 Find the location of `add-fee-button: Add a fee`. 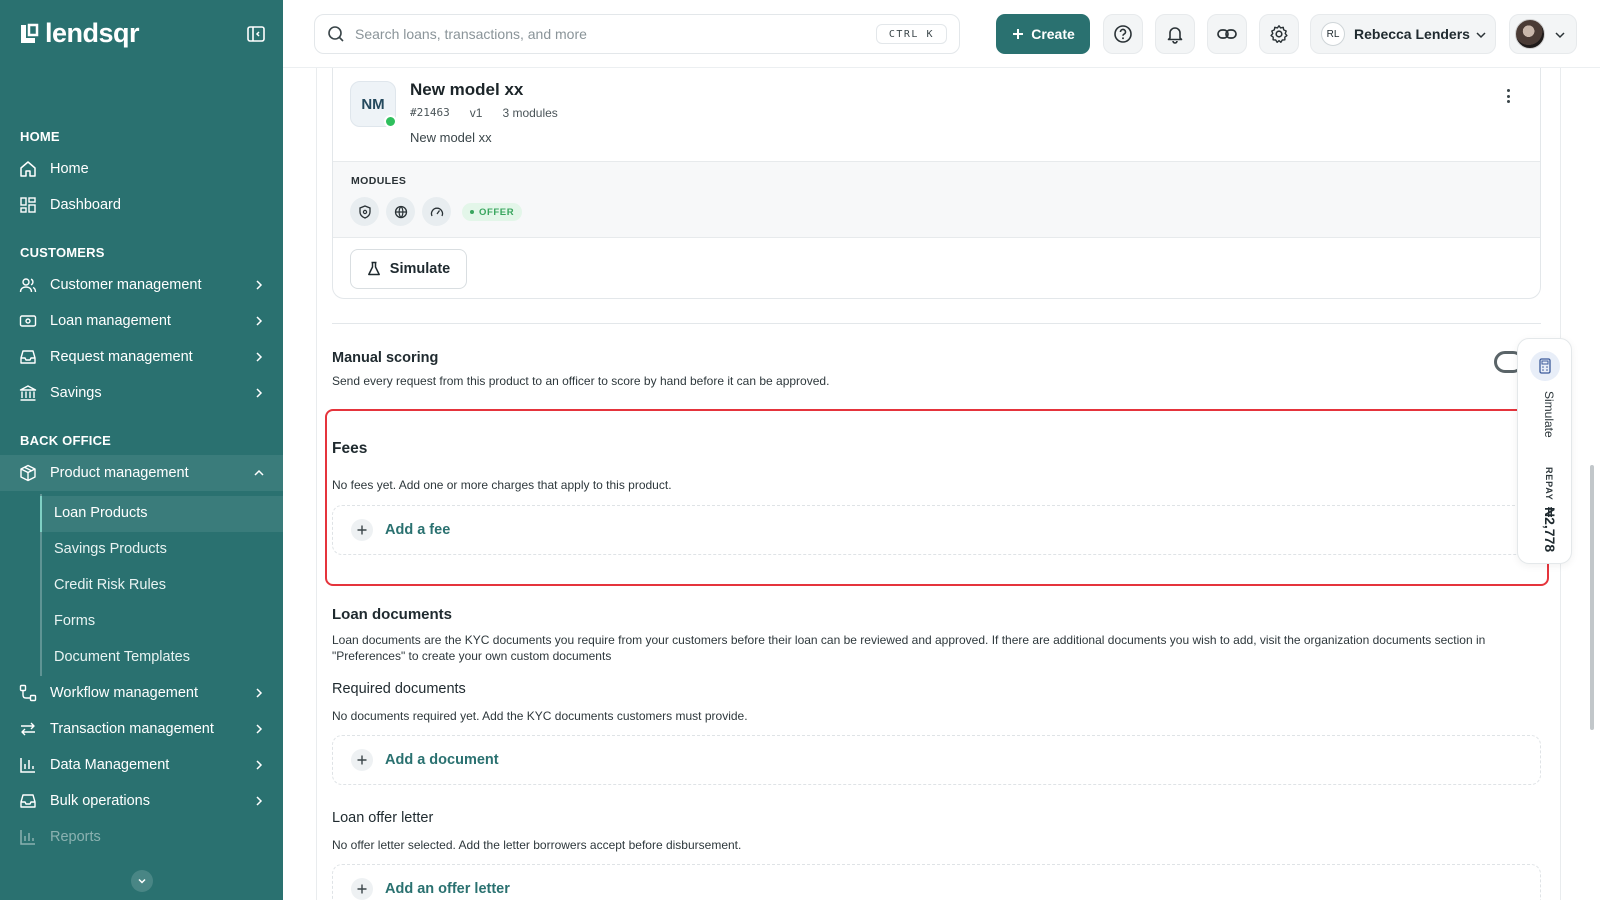

add-fee-button: Add a fee is located at coordinates (936, 530).